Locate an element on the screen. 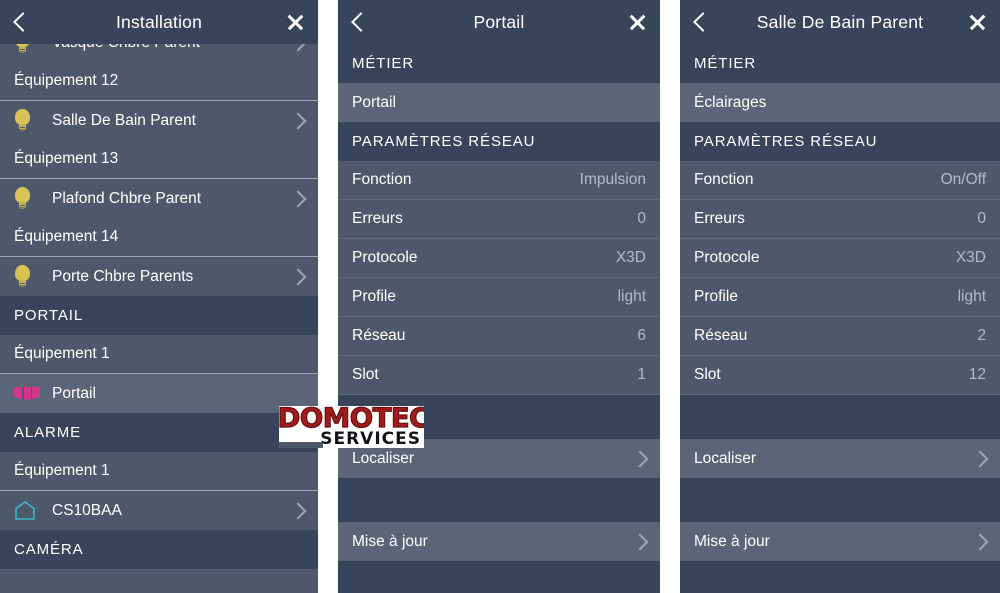  left-close-button is located at coordinates (295, 22).